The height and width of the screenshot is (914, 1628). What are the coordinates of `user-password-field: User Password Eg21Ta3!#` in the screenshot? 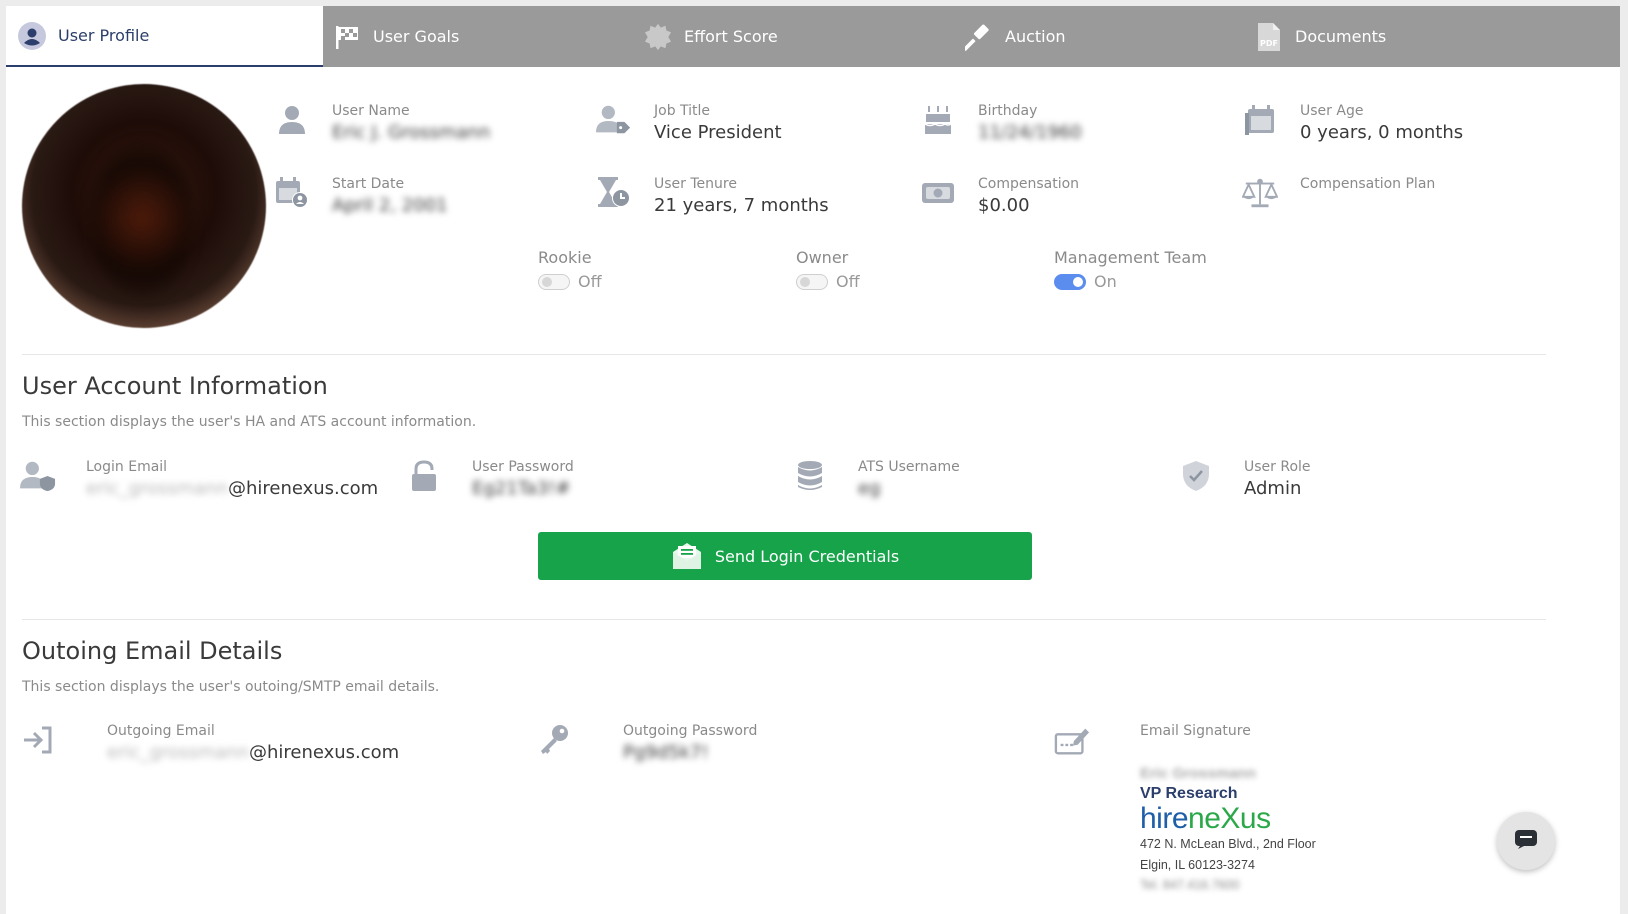 It's located at (490, 479).